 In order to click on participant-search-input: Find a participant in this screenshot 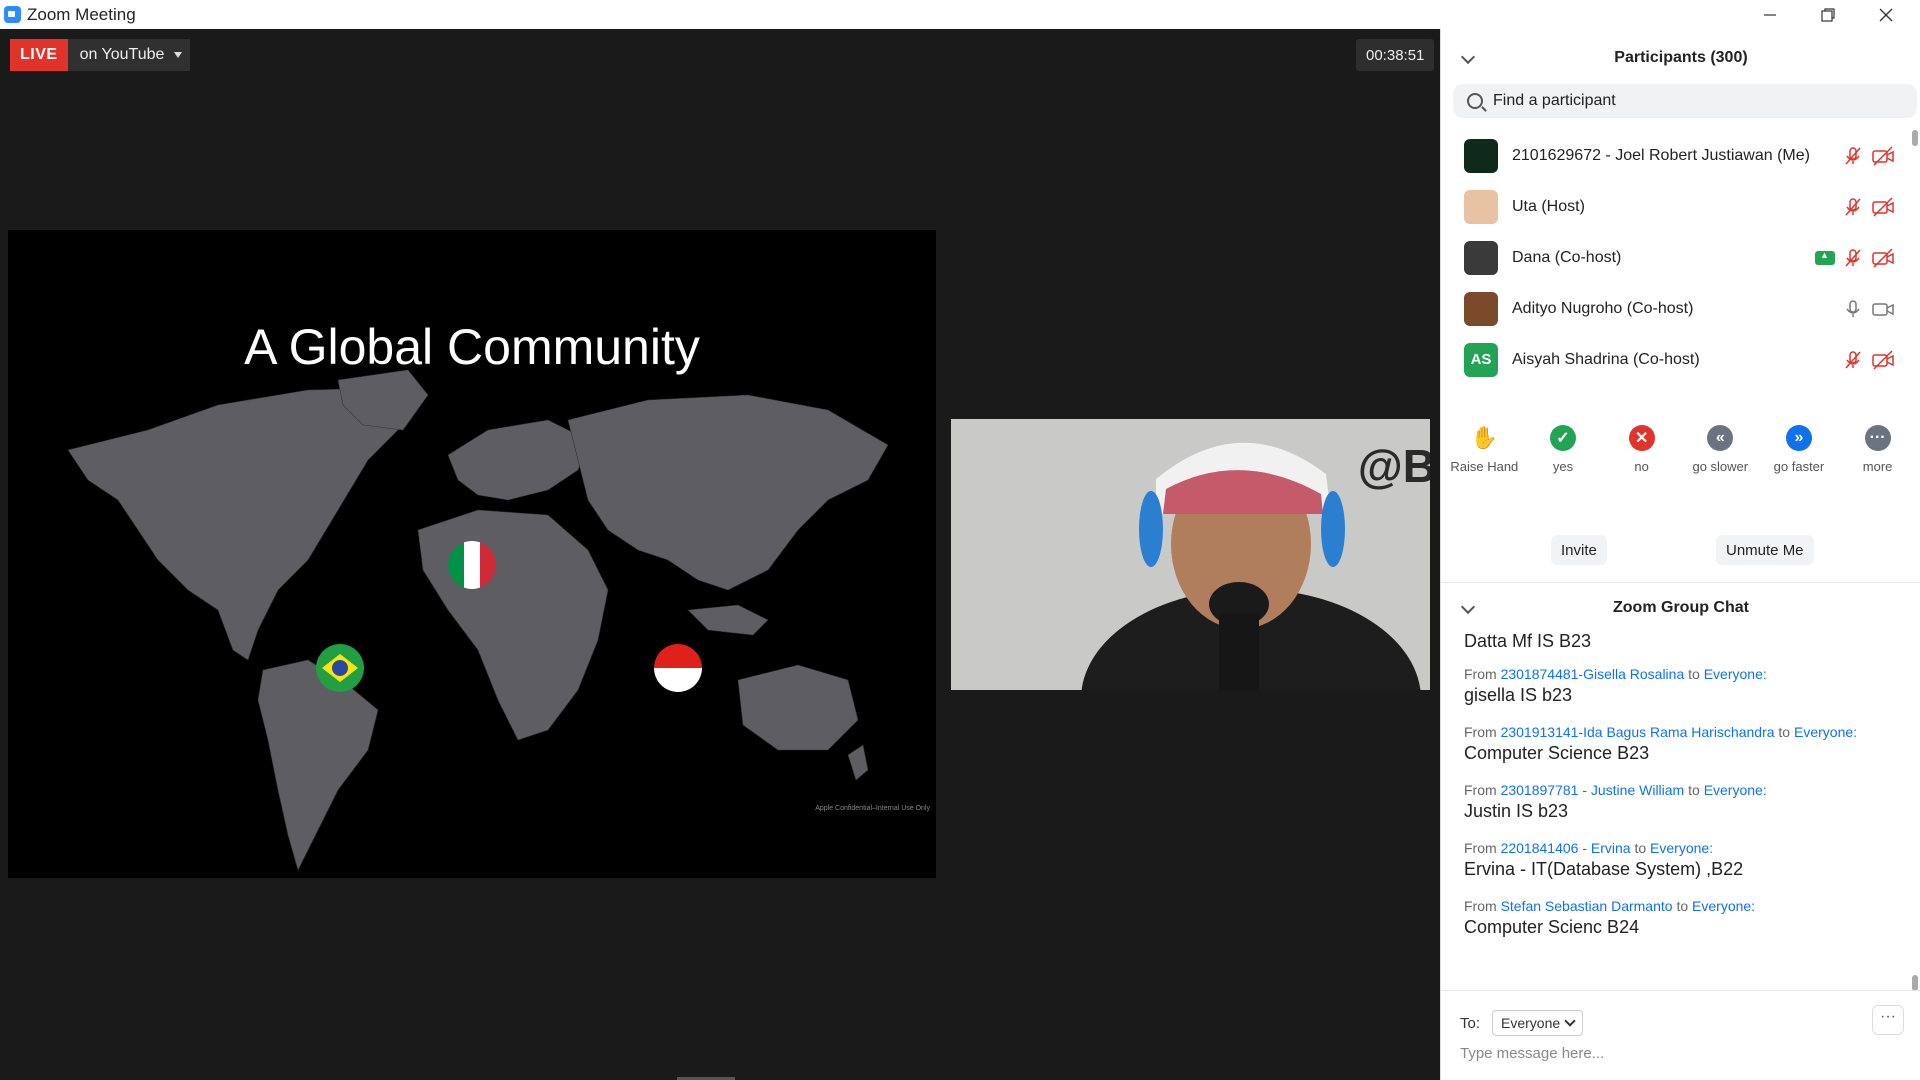, I will do `click(1685, 101)`.